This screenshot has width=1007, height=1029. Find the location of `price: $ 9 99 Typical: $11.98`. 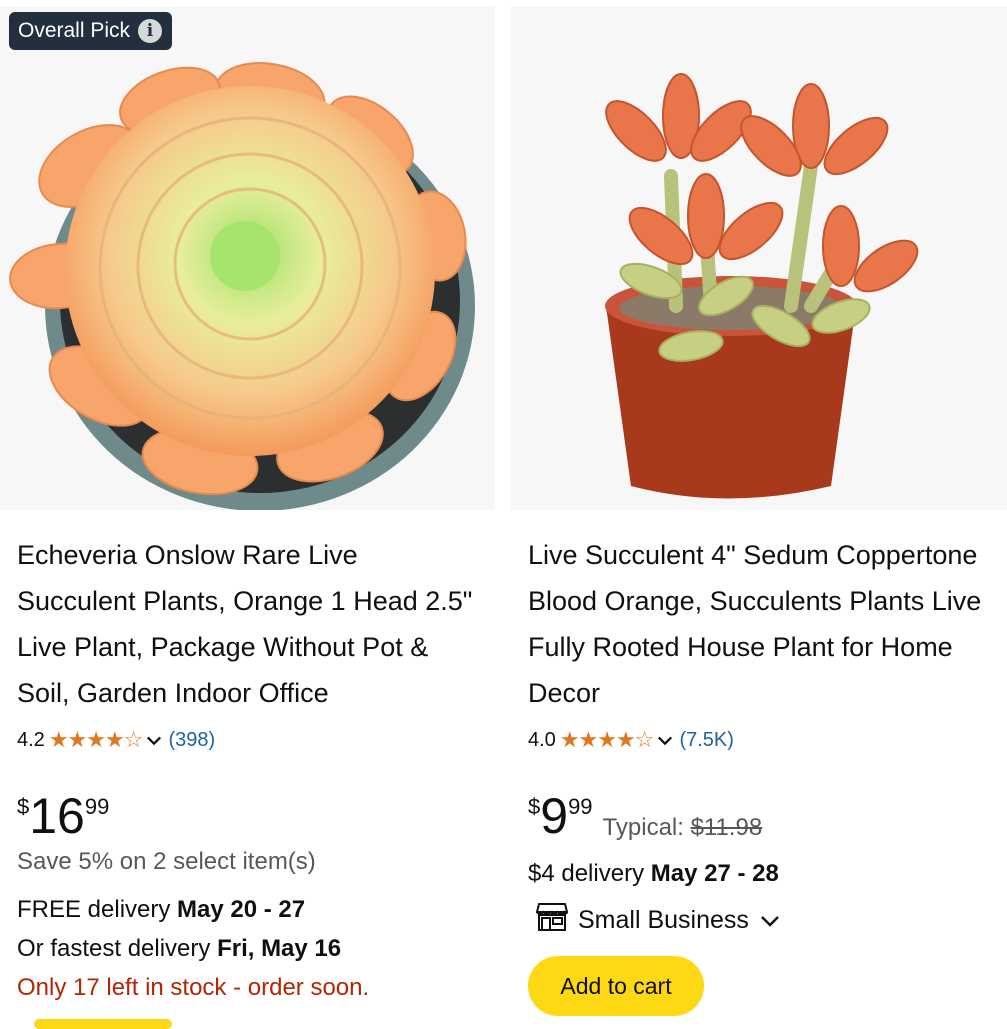

price: $ 9 99 Typical: $11.98 is located at coordinates (645, 816).